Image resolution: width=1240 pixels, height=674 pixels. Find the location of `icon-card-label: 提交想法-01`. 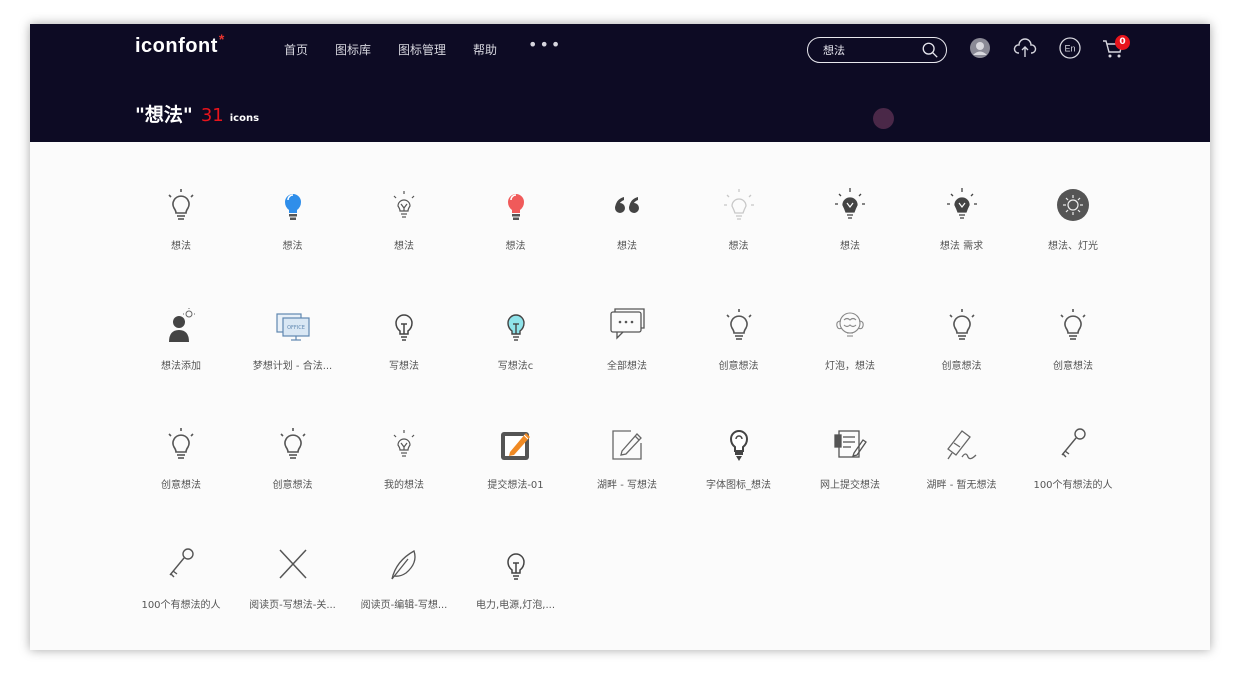

icon-card-label: 提交想法-01 is located at coordinates (515, 485).